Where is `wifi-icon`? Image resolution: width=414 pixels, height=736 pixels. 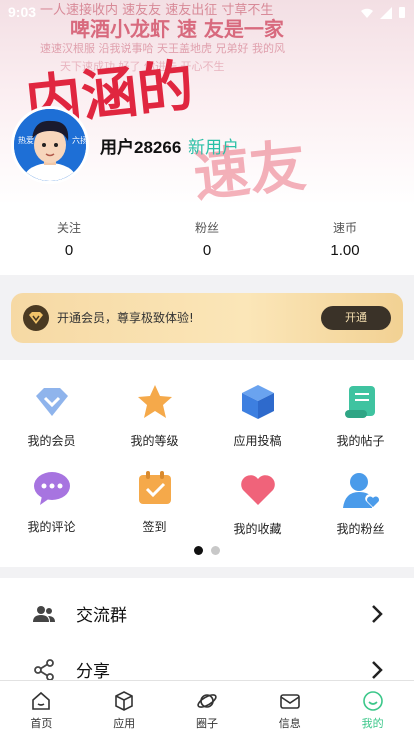 wifi-icon is located at coordinates (367, 13).